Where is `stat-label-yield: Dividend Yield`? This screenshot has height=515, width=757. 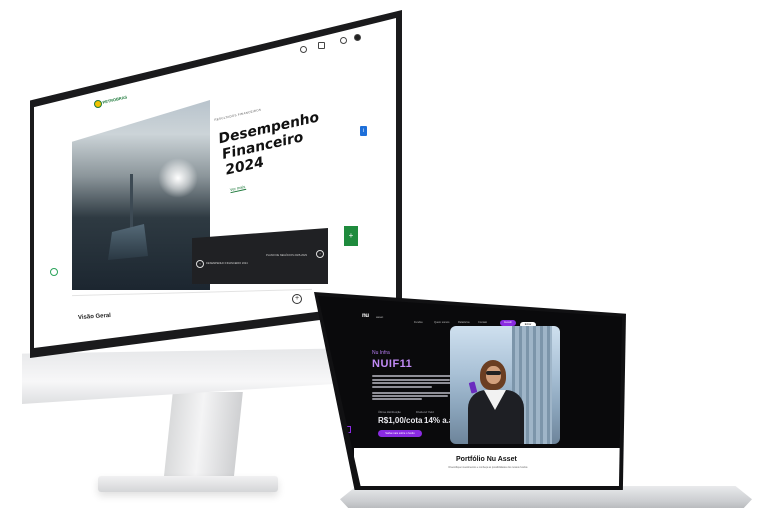
stat-label-yield: Dividend Yield is located at coordinates (425, 412).